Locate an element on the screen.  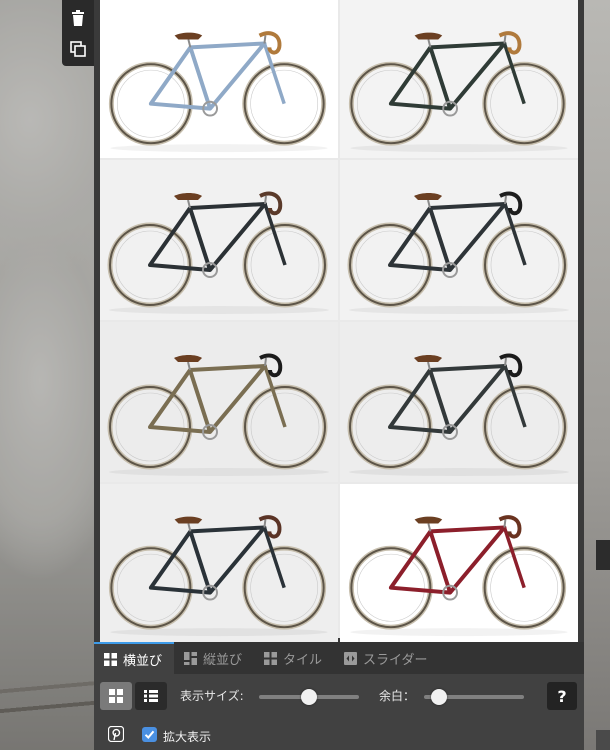
help-button: ? is located at coordinates (562, 696).